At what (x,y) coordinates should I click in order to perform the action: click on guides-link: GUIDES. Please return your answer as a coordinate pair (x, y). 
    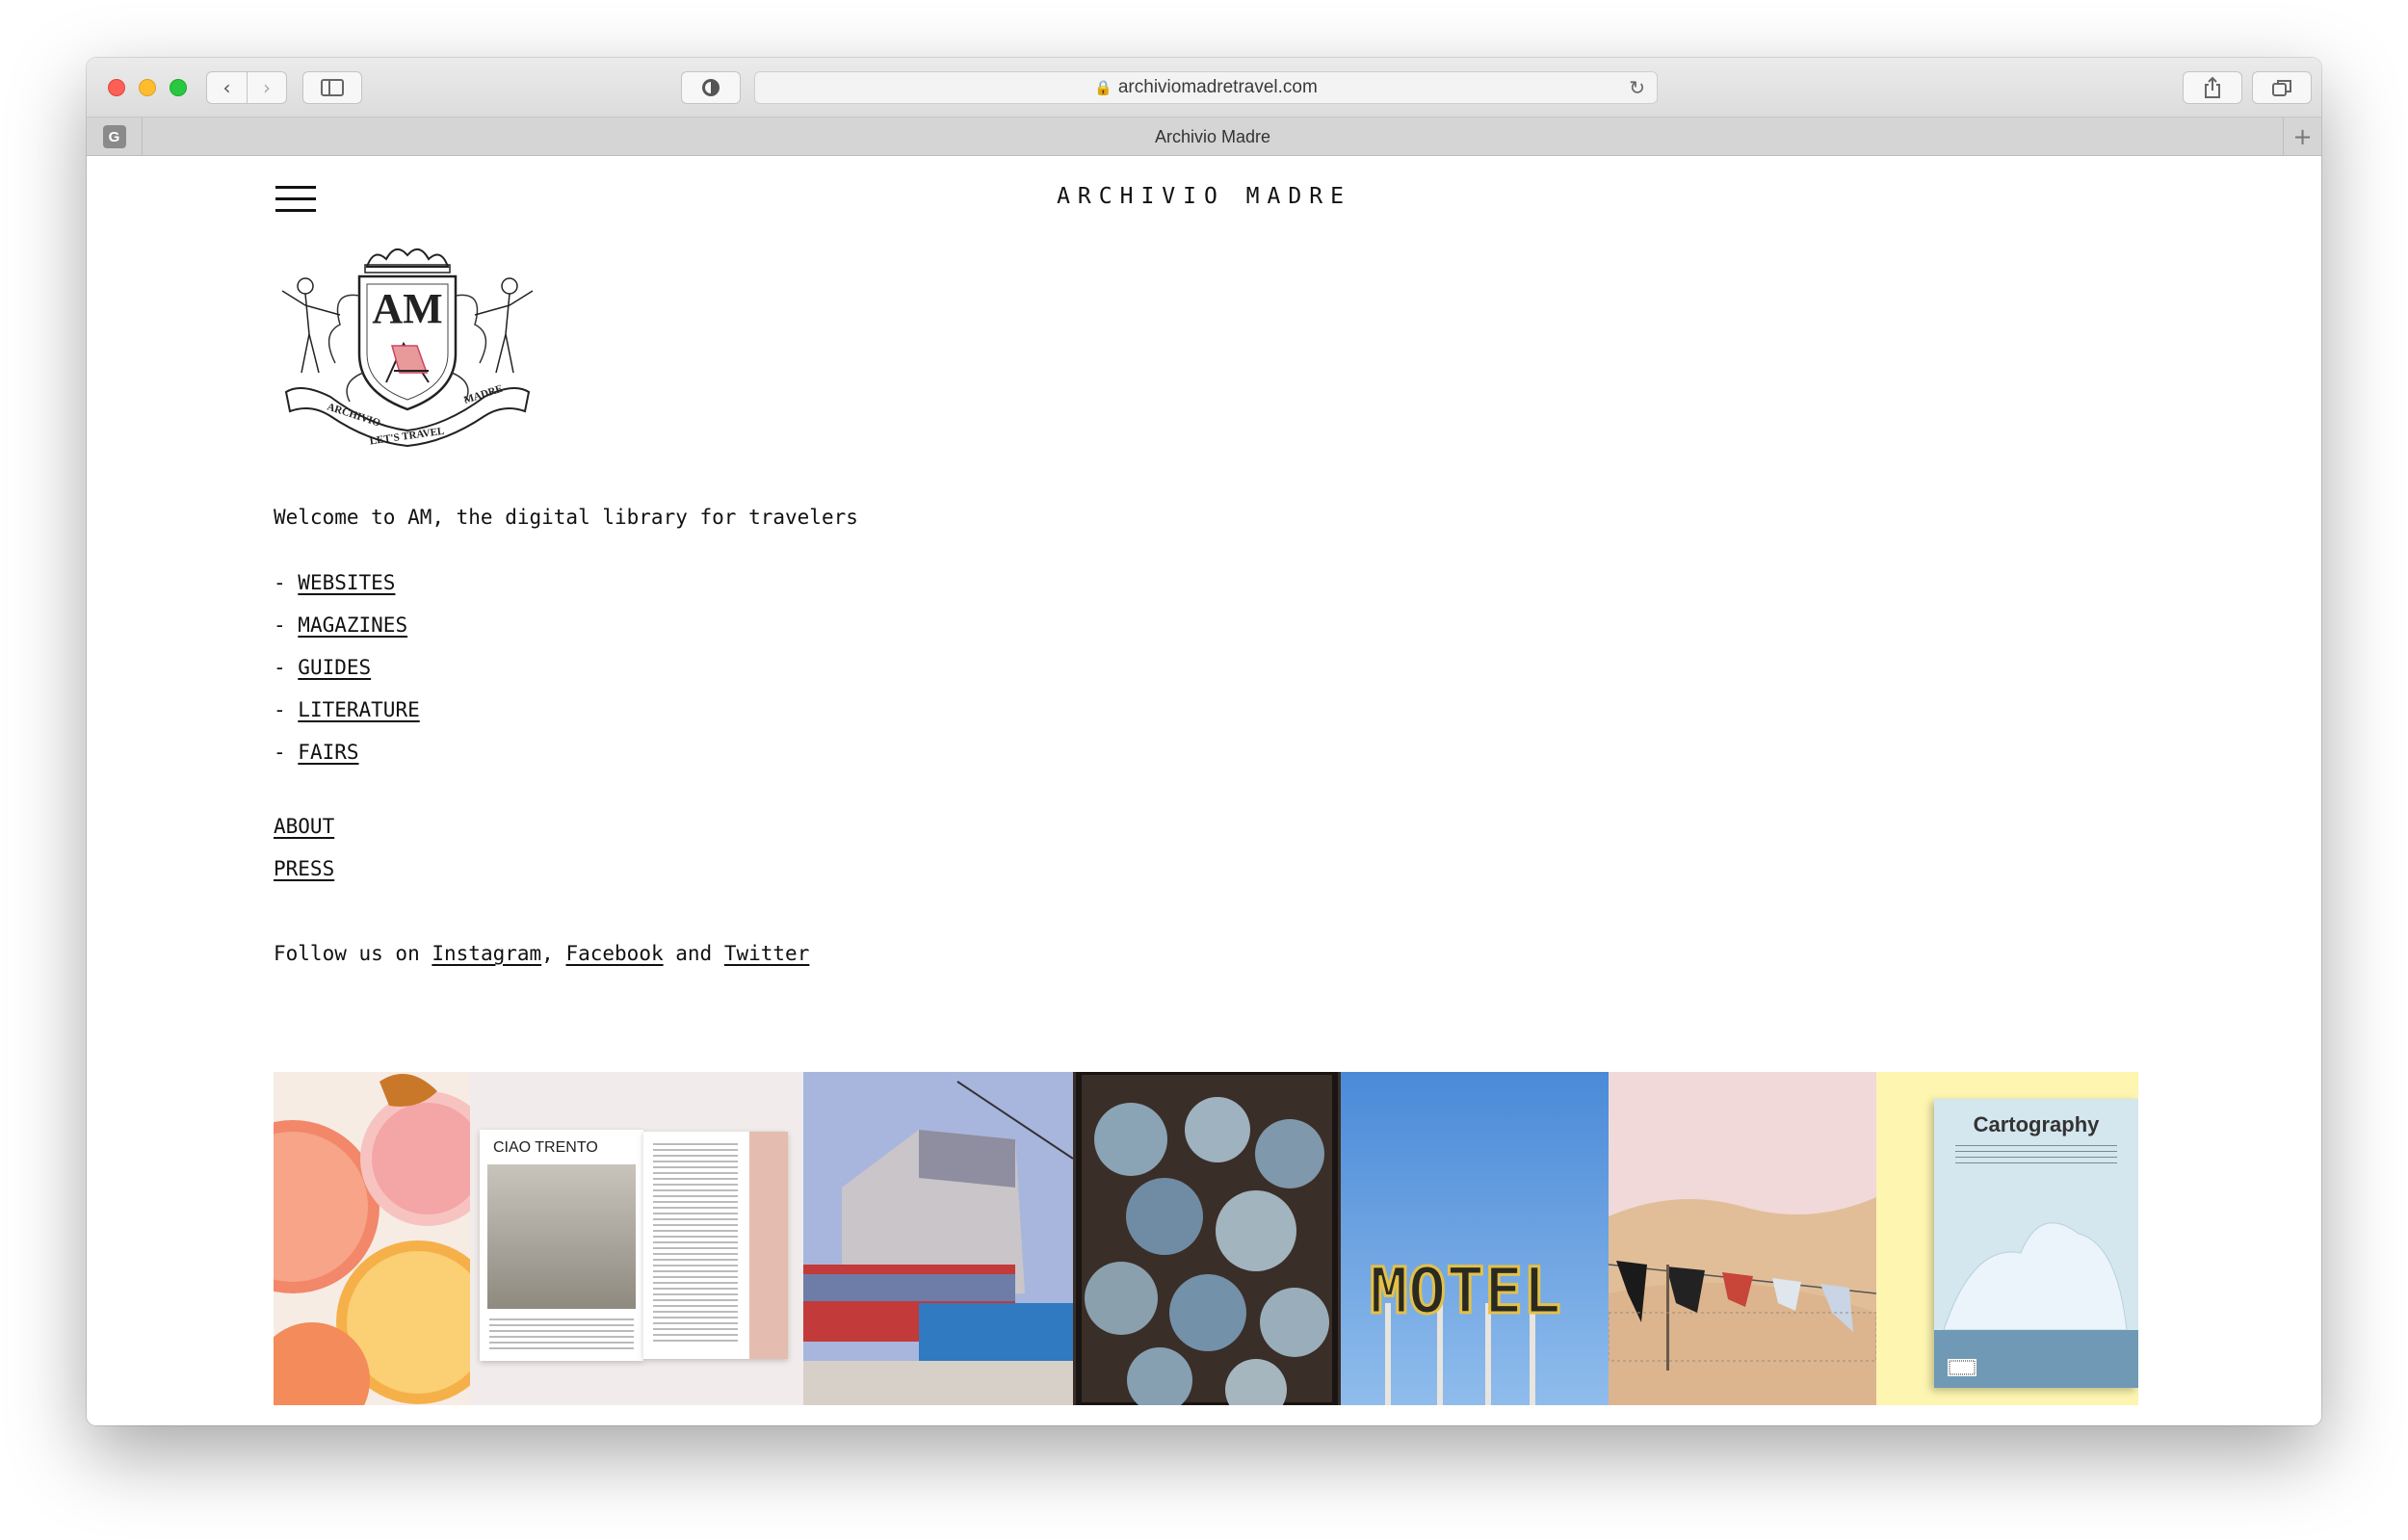
    Looking at the image, I should click on (334, 667).